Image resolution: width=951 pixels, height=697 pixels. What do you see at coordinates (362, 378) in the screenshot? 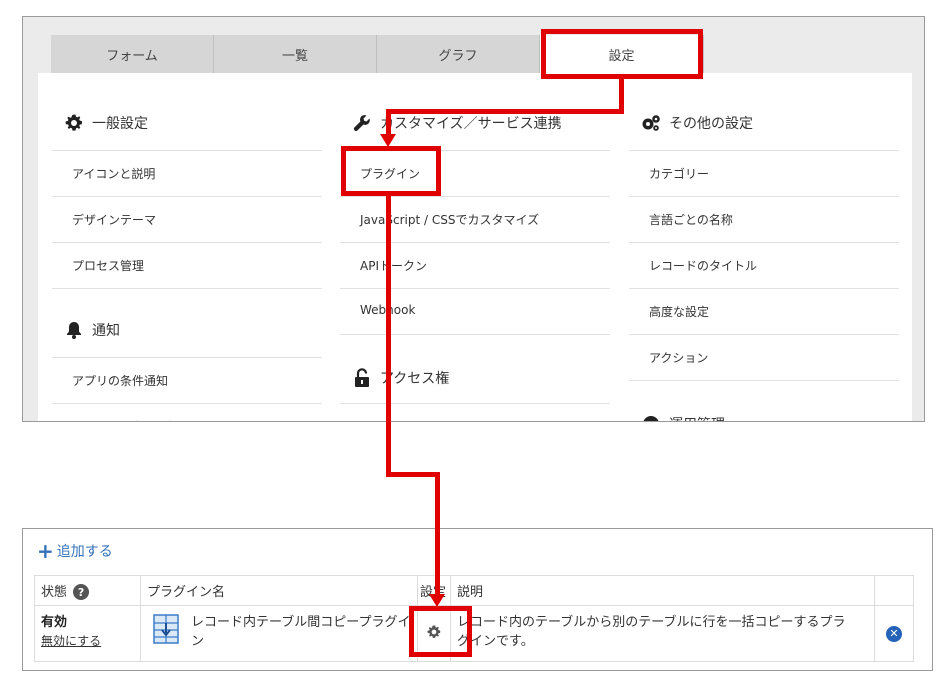
I see `lock-icon` at bounding box center [362, 378].